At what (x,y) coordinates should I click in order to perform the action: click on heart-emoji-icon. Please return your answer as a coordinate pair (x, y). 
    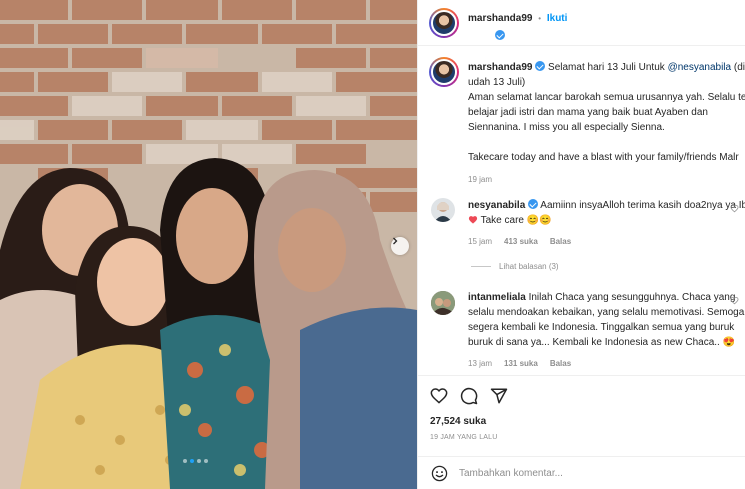
    Looking at the image, I should click on (473, 220).